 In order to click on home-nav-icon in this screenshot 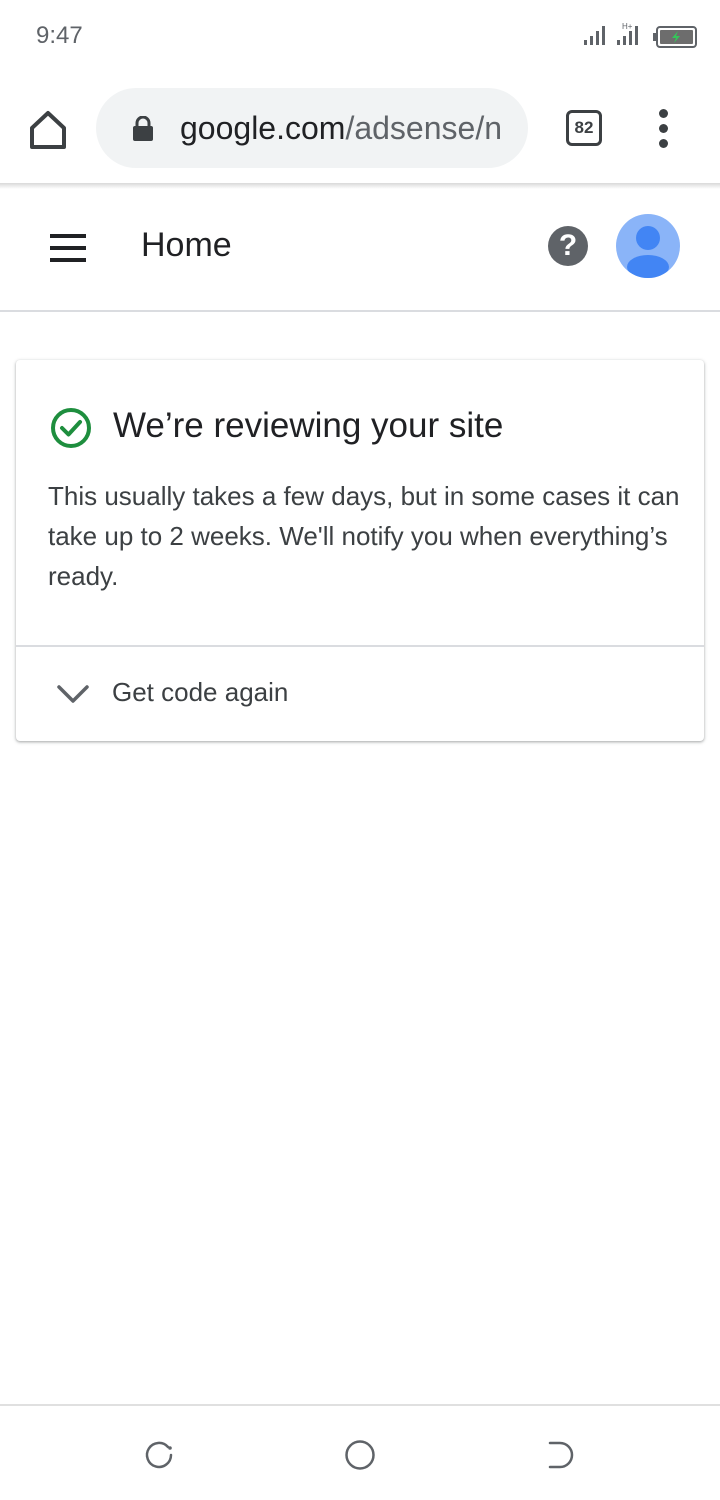, I will do `click(360, 1455)`.